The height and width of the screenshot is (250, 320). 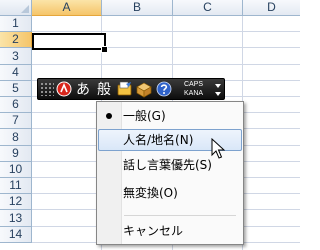 I want to click on menu-item-label: キャンセル, so click(x=153, y=231).